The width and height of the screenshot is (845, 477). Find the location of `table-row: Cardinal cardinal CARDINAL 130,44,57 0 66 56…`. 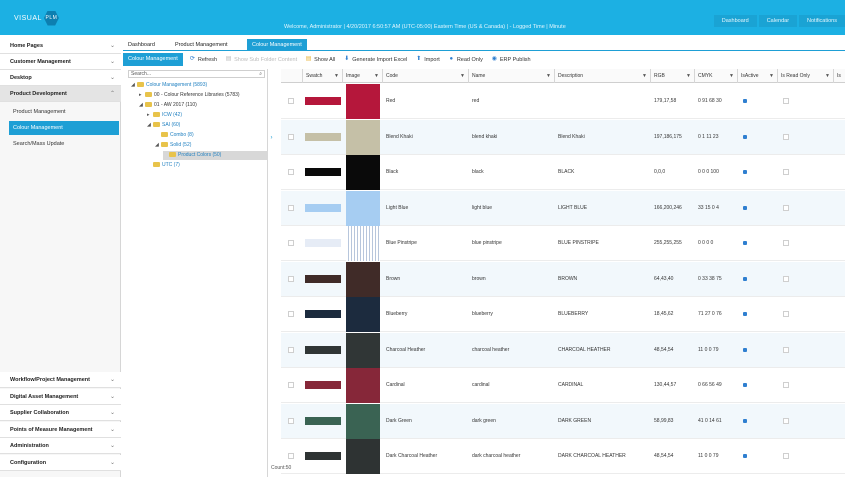

table-row: Cardinal cardinal CARDINAL 130,44,57 0 66 56… is located at coordinates (563, 385).